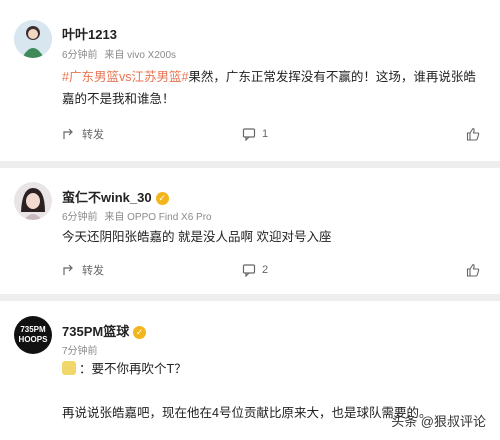  What do you see at coordinates (197, 237) in the screenshot?
I see `post-text: 今天还阴阳张皓嘉的 就是没人品啊 欢迎对号入座` at bounding box center [197, 237].